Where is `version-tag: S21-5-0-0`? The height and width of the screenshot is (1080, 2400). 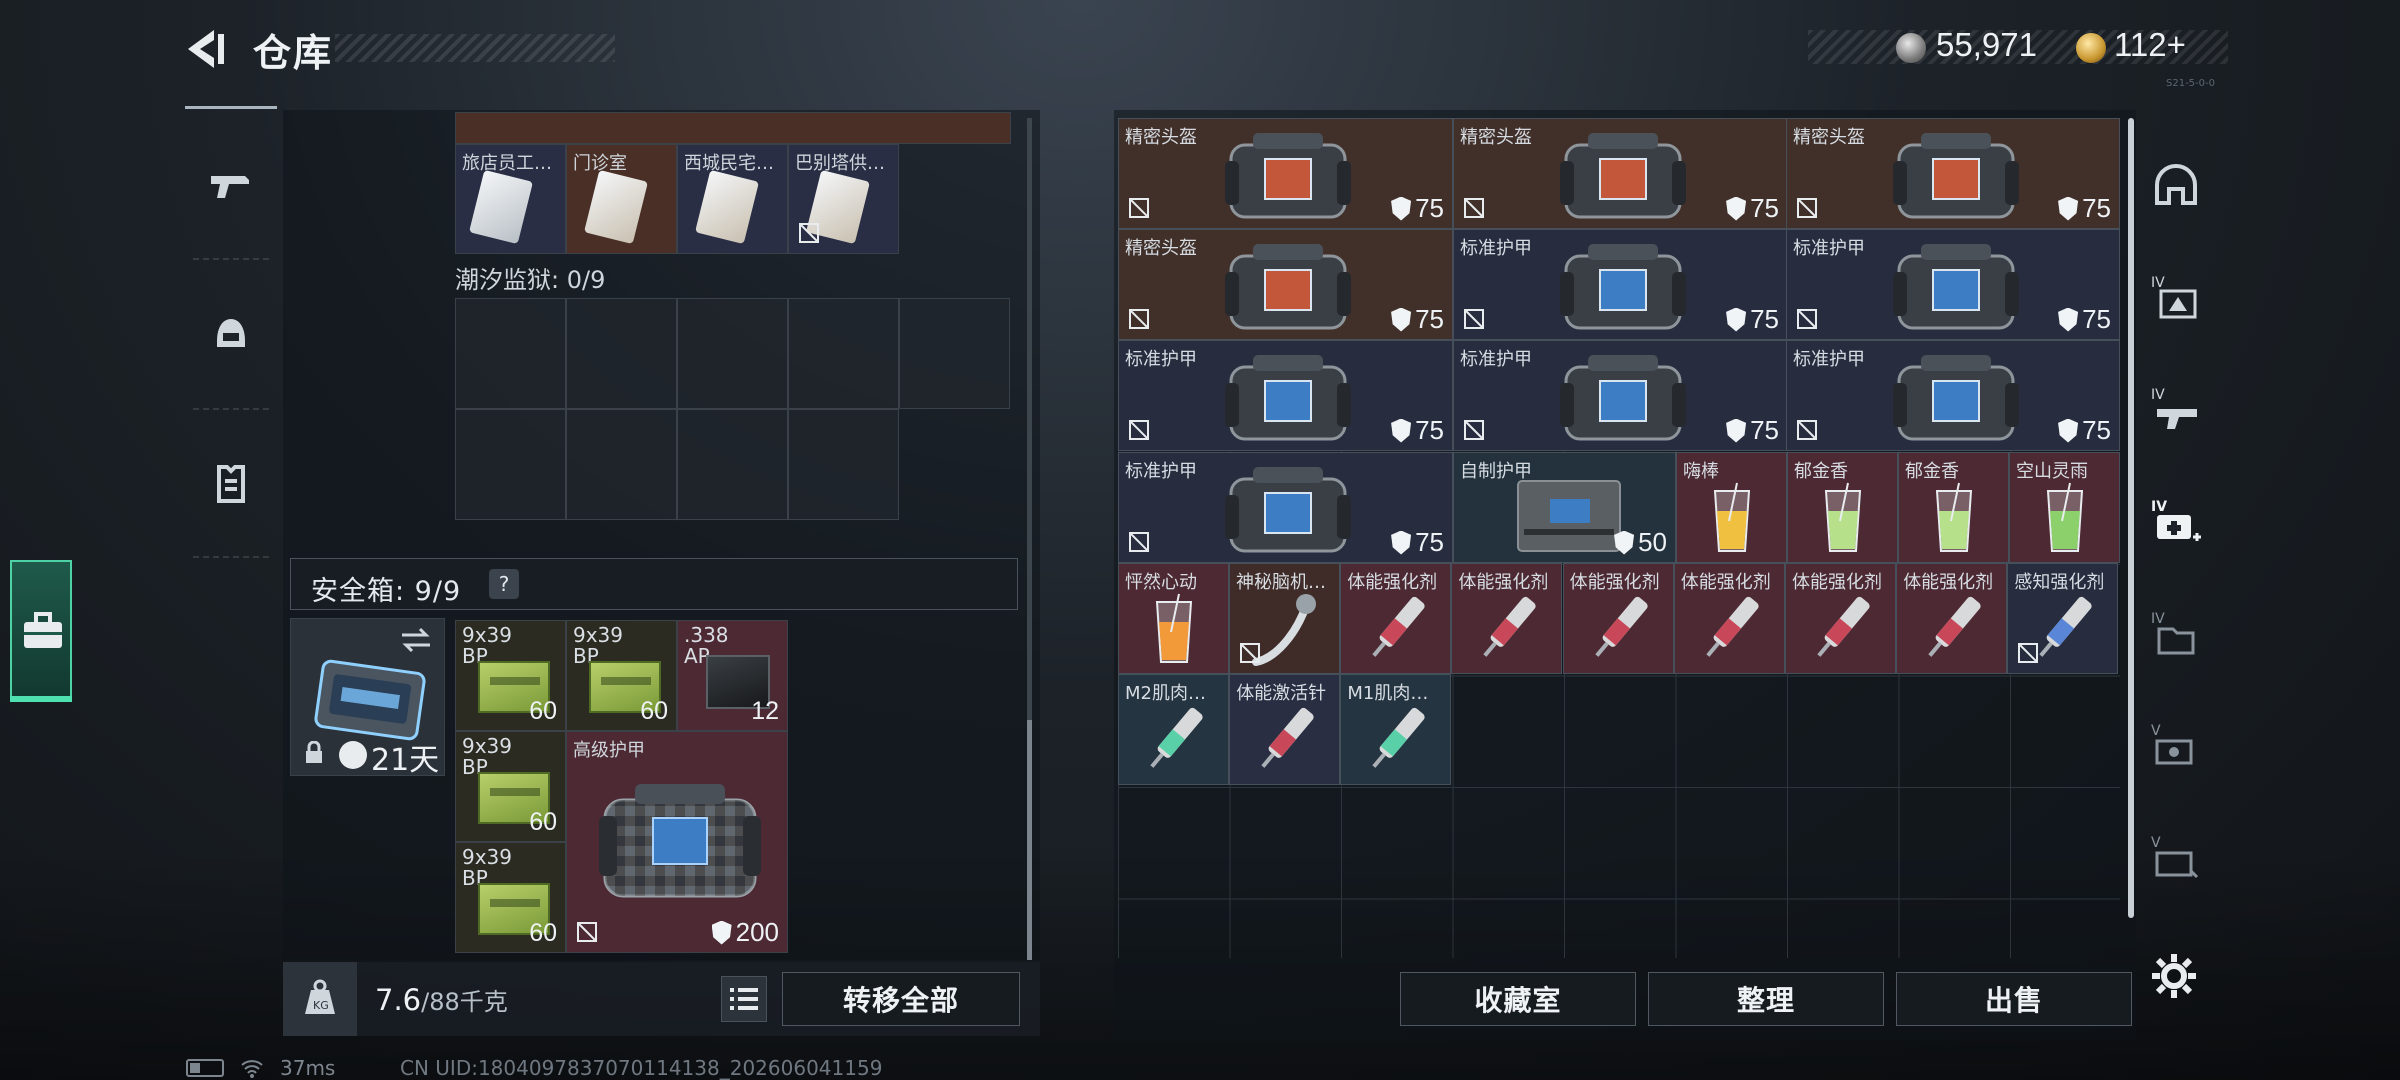 version-tag: S21-5-0-0 is located at coordinates (2190, 83).